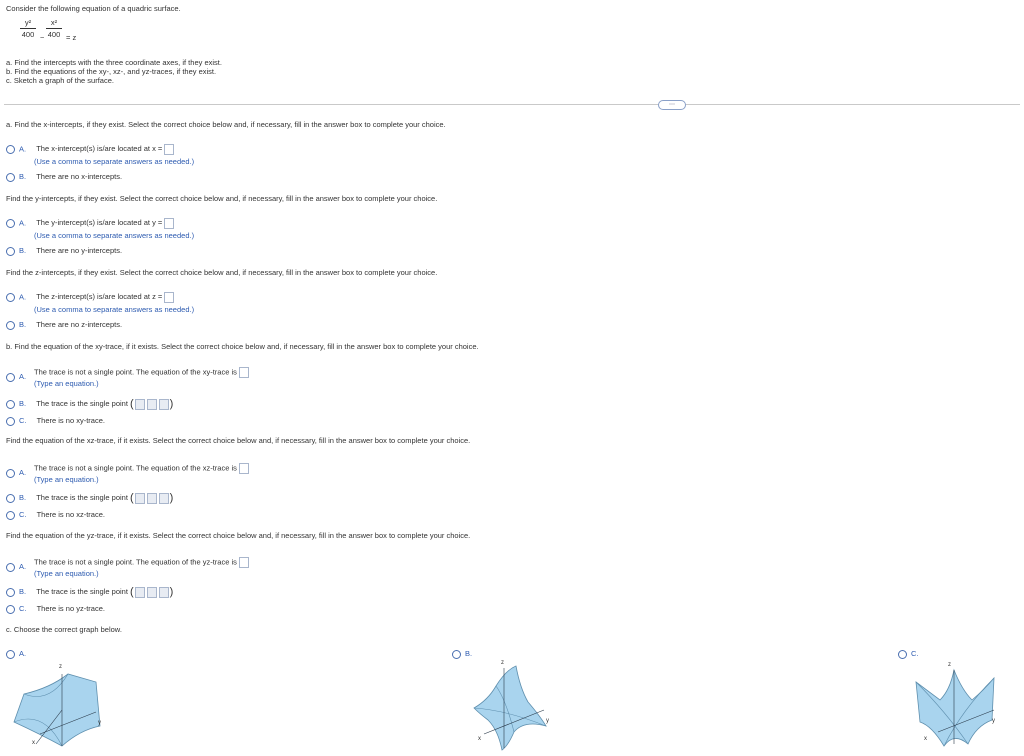 Image resolution: width=1024 pixels, height=756 pixels. What do you see at coordinates (10, 609) in the screenshot?
I see `radio-yz-c` at bounding box center [10, 609].